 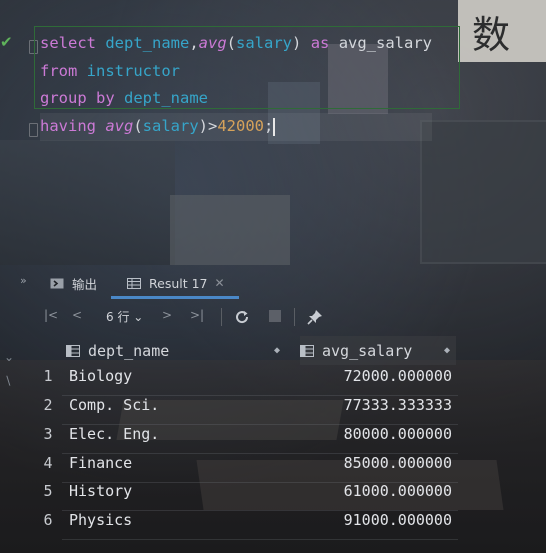 What do you see at coordinates (100, 491) in the screenshot?
I see `cell-dept-name: History` at bounding box center [100, 491].